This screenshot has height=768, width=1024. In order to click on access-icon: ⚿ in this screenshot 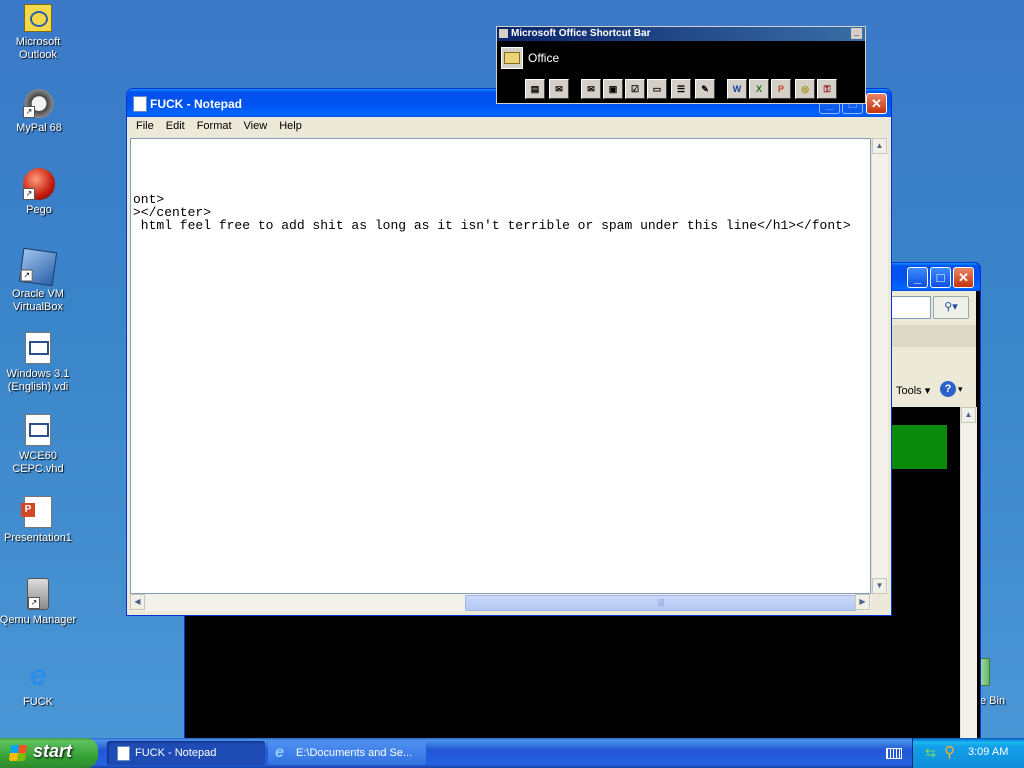, I will do `click(827, 89)`.